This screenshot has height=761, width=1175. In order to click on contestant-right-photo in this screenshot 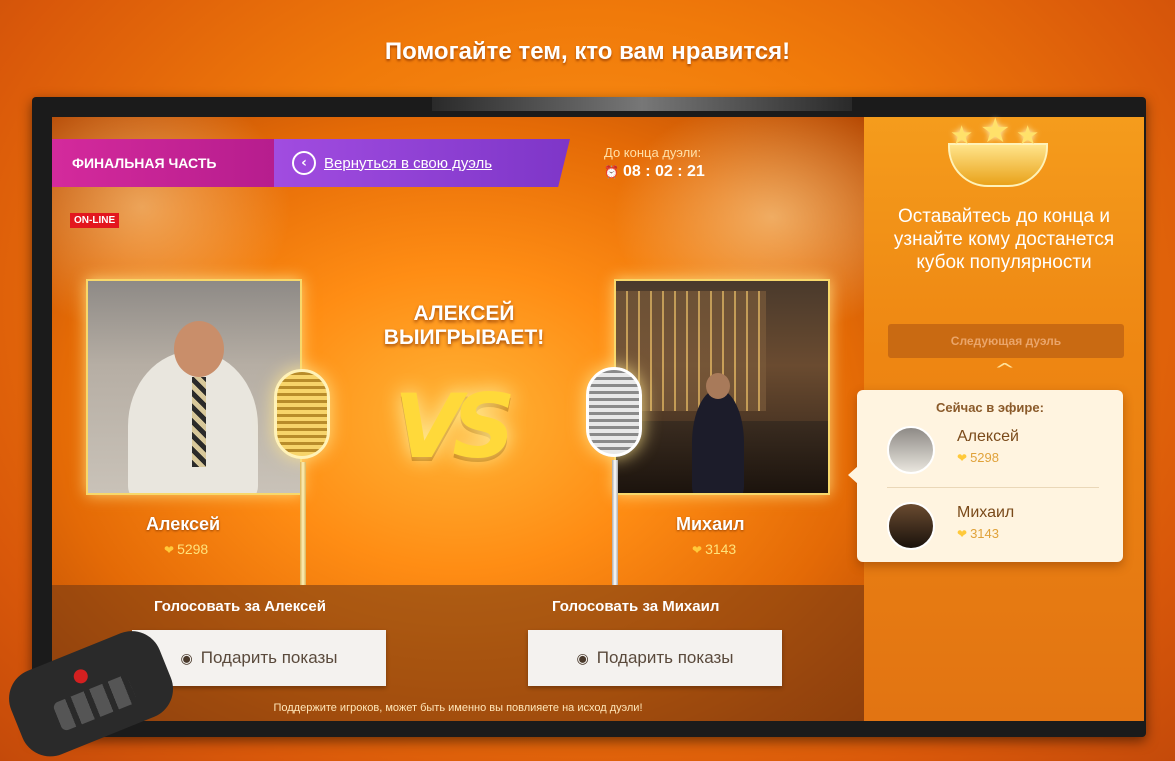, I will do `click(722, 387)`.